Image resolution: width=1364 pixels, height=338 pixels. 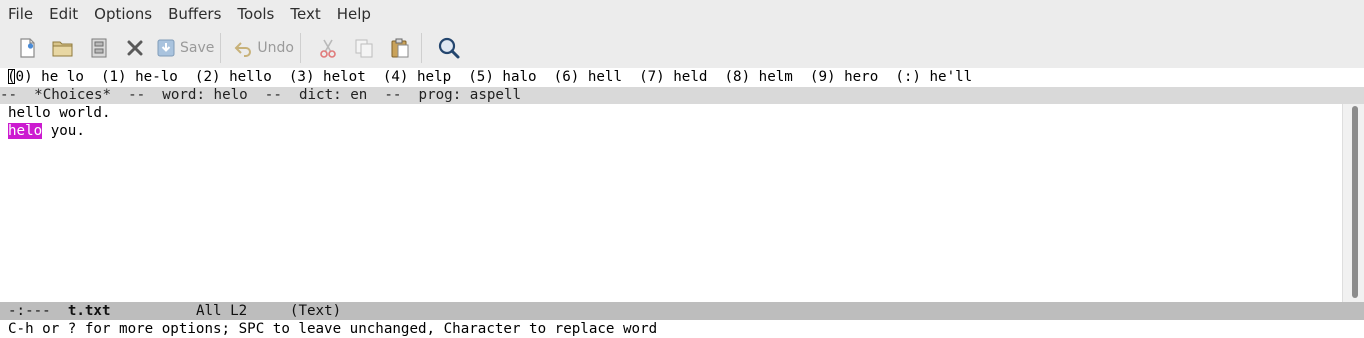 What do you see at coordinates (63, 14) in the screenshot?
I see `menu-edit: Edit` at bounding box center [63, 14].